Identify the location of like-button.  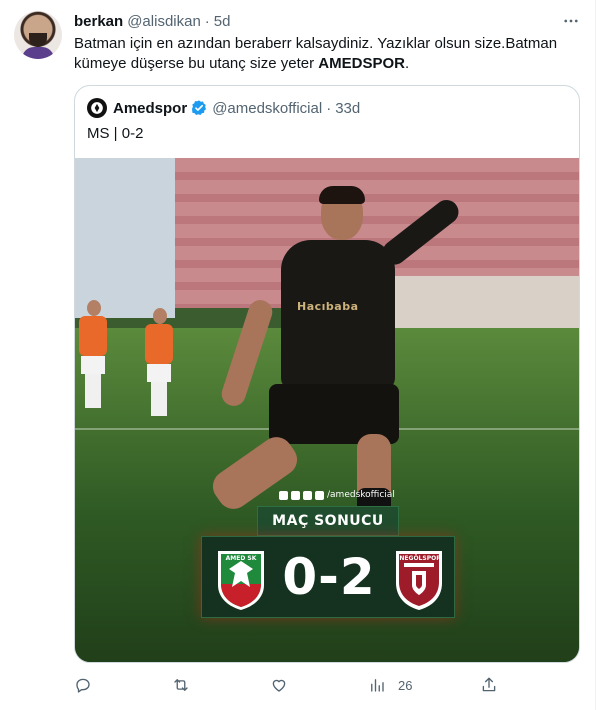
(279, 685).